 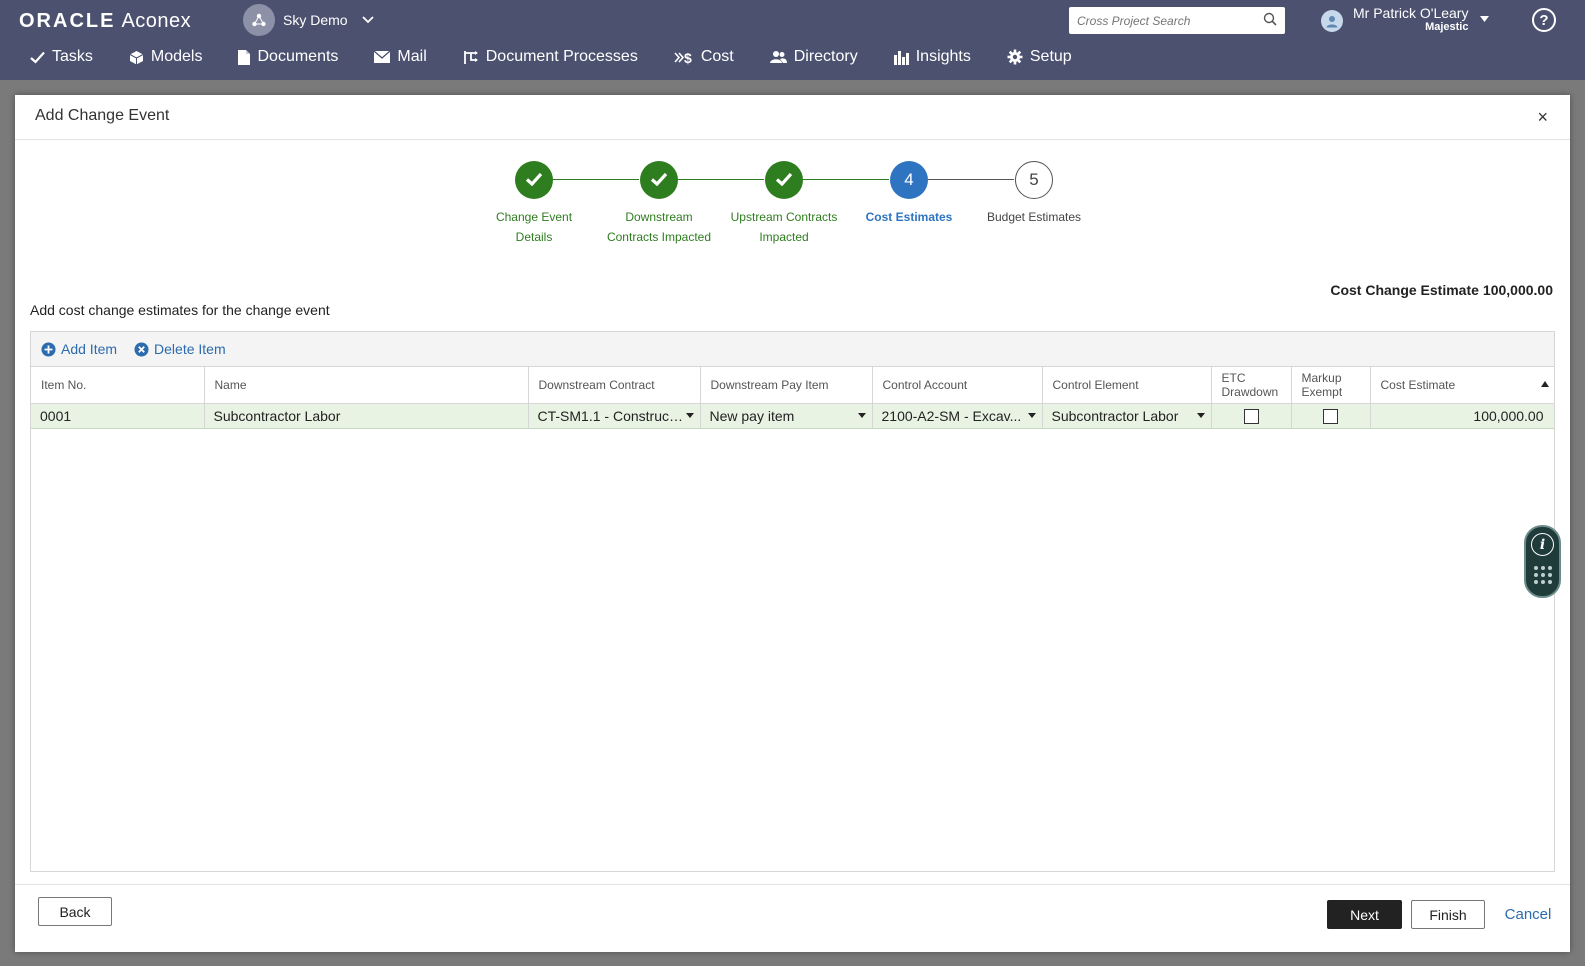 What do you see at coordinates (957, 385) in the screenshot?
I see `col-header-control-account: Control Account` at bounding box center [957, 385].